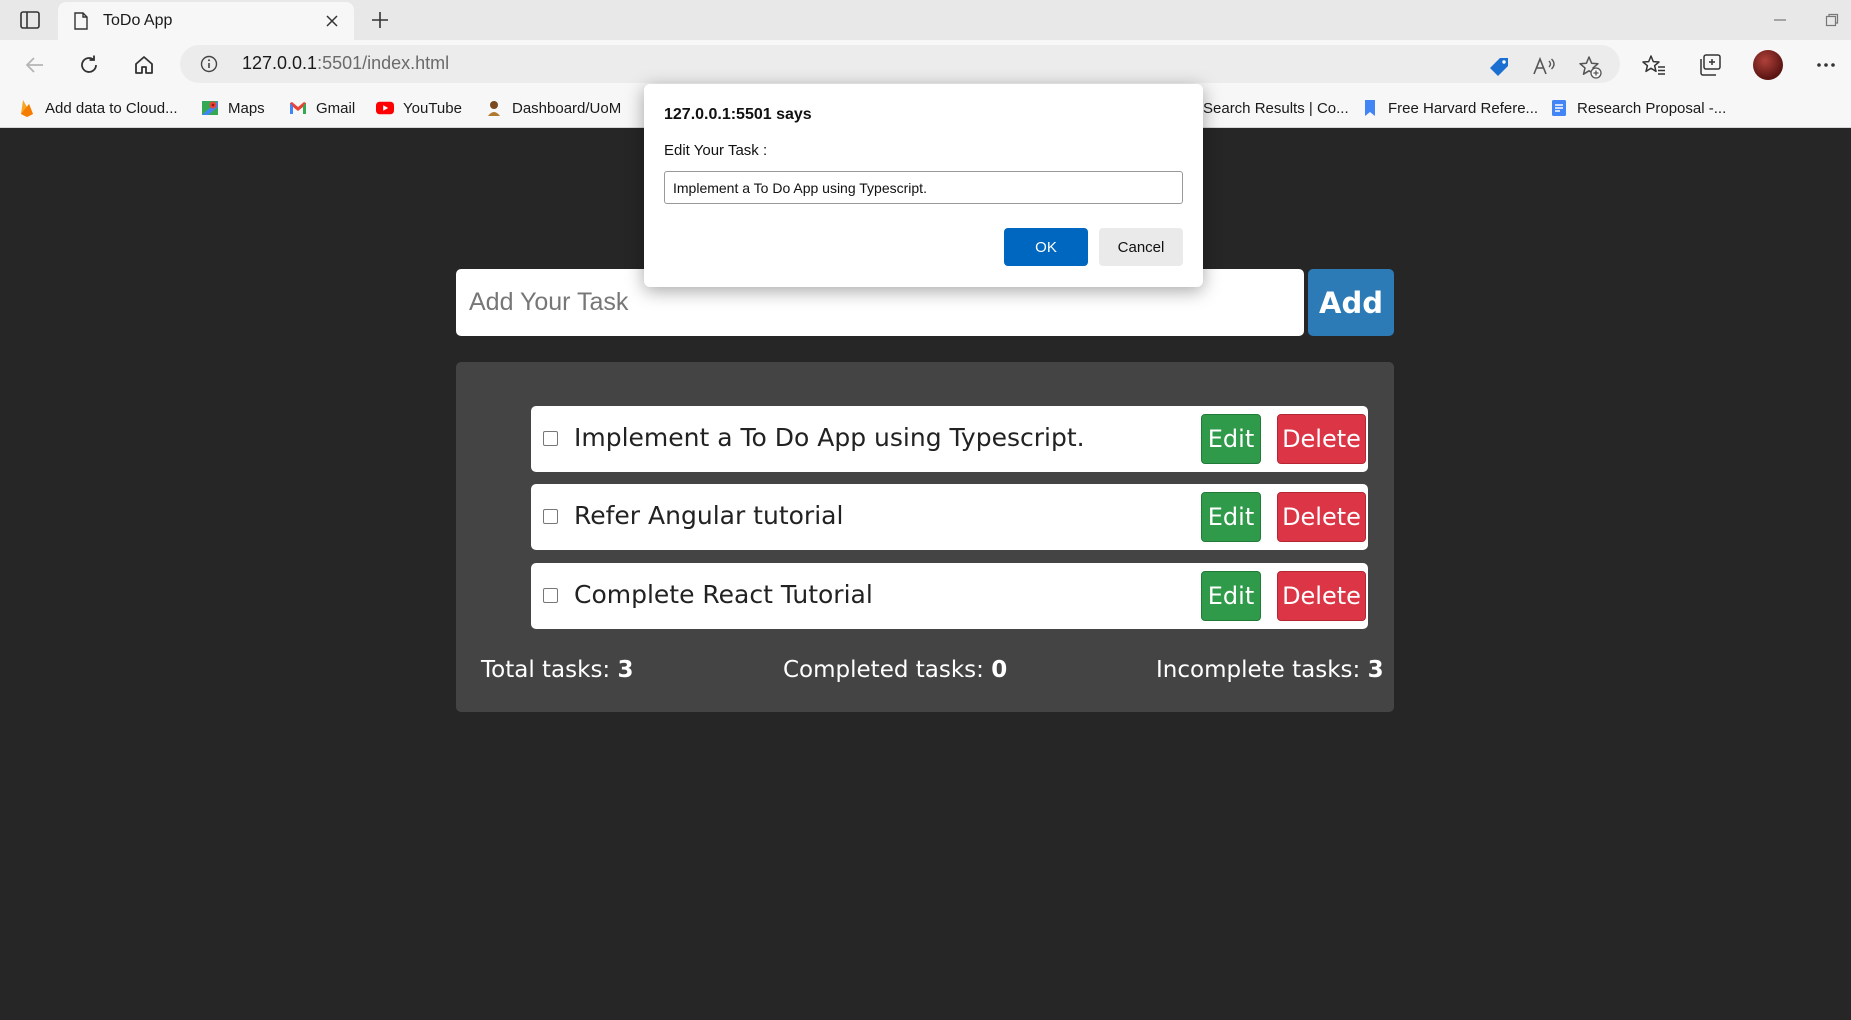 This screenshot has height=1020, width=1851. I want to click on youtube-icon, so click(385, 108).